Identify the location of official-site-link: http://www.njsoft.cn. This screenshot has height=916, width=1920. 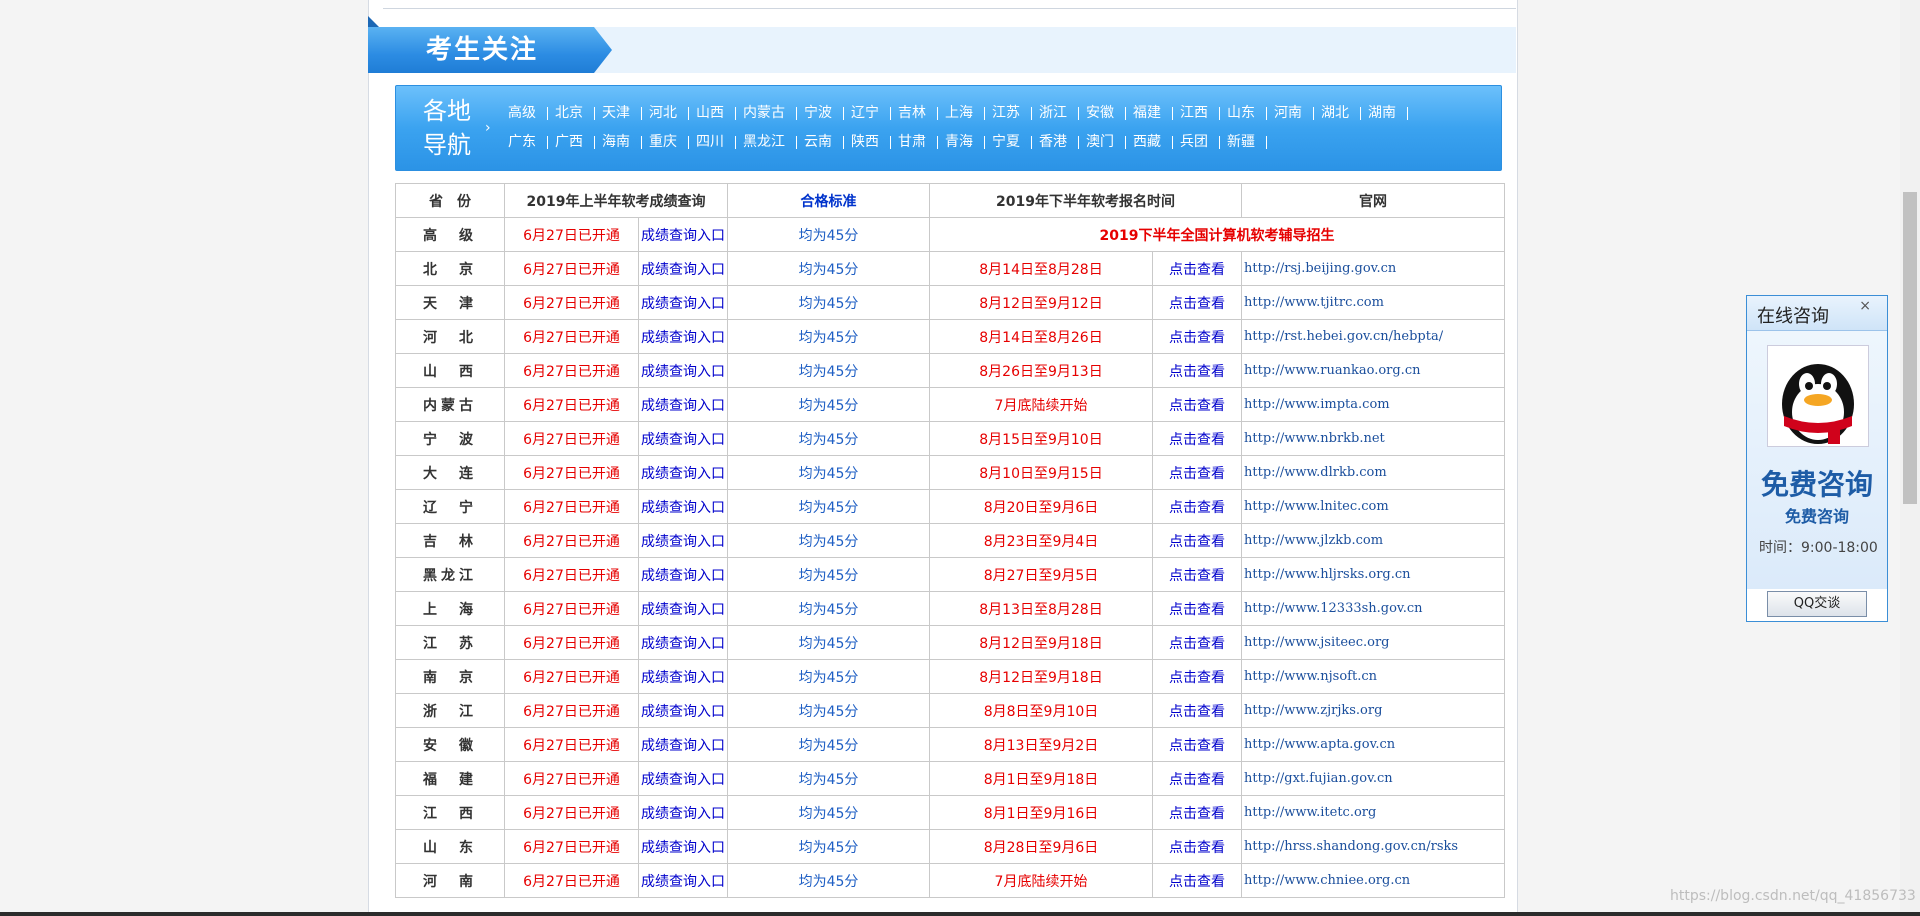
(1373, 676).